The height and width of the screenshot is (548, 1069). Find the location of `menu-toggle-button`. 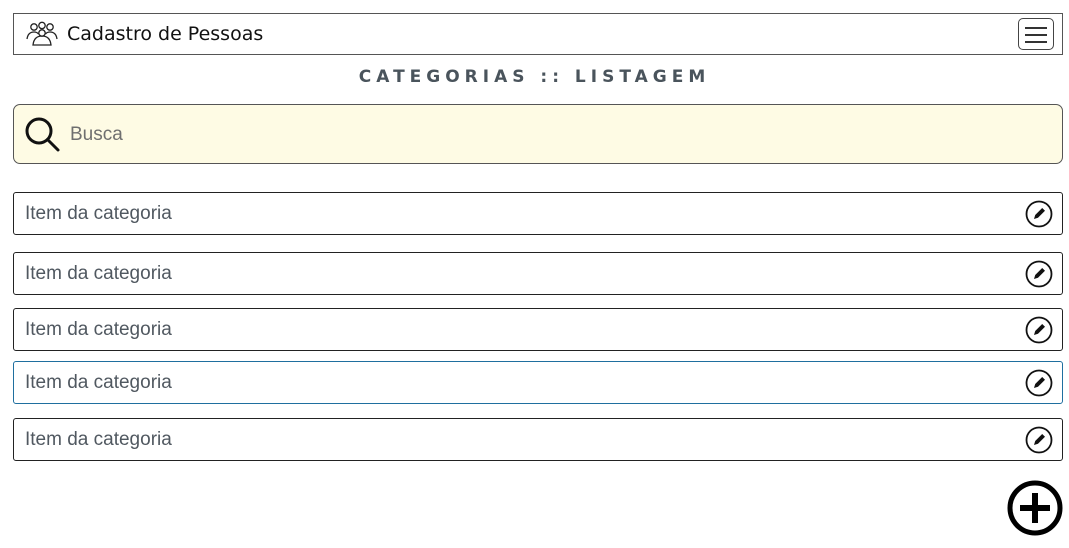

menu-toggle-button is located at coordinates (1036, 34).